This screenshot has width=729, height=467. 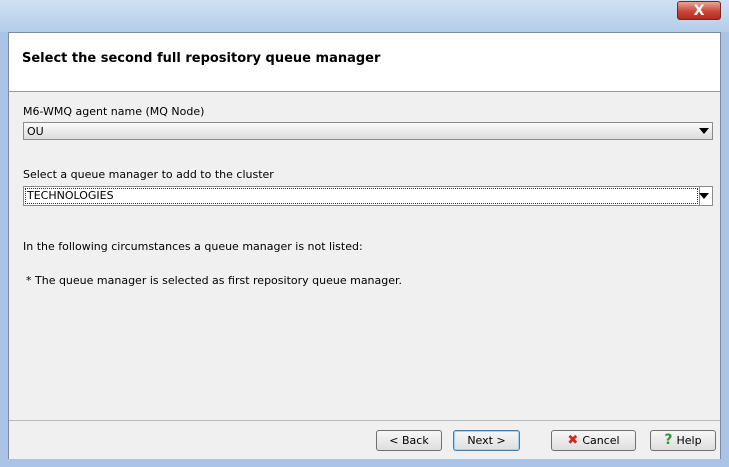 I want to click on help-button: ? Help, so click(x=683, y=440).